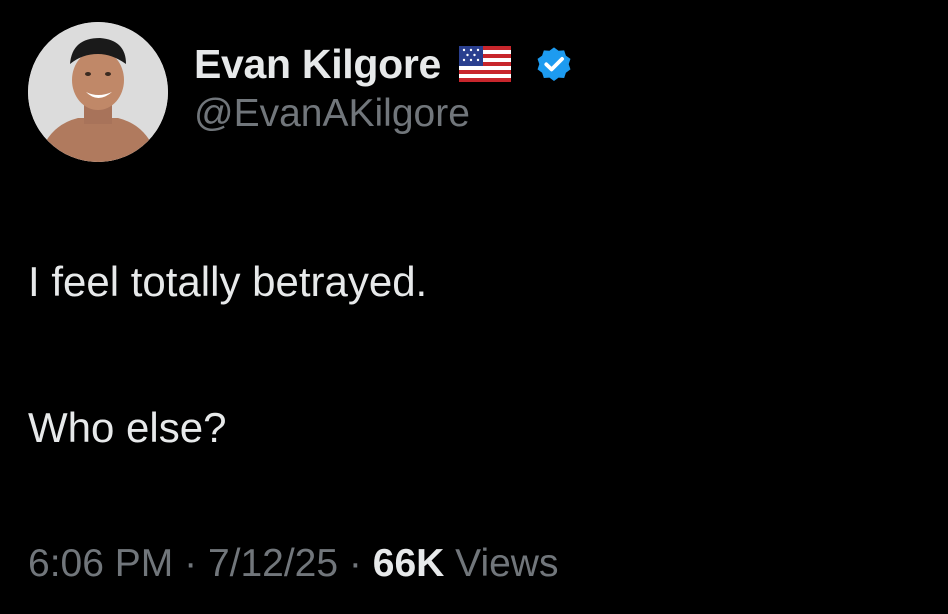 This screenshot has height=614, width=948. Describe the element at coordinates (507, 563) in the screenshot. I see `views-label: Views` at that location.